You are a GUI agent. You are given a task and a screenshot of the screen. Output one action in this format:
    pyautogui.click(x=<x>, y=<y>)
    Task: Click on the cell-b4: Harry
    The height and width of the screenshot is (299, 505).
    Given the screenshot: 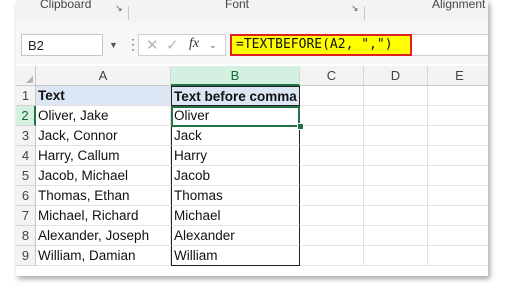 What is the action you would take?
    pyautogui.click(x=235, y=156)
    